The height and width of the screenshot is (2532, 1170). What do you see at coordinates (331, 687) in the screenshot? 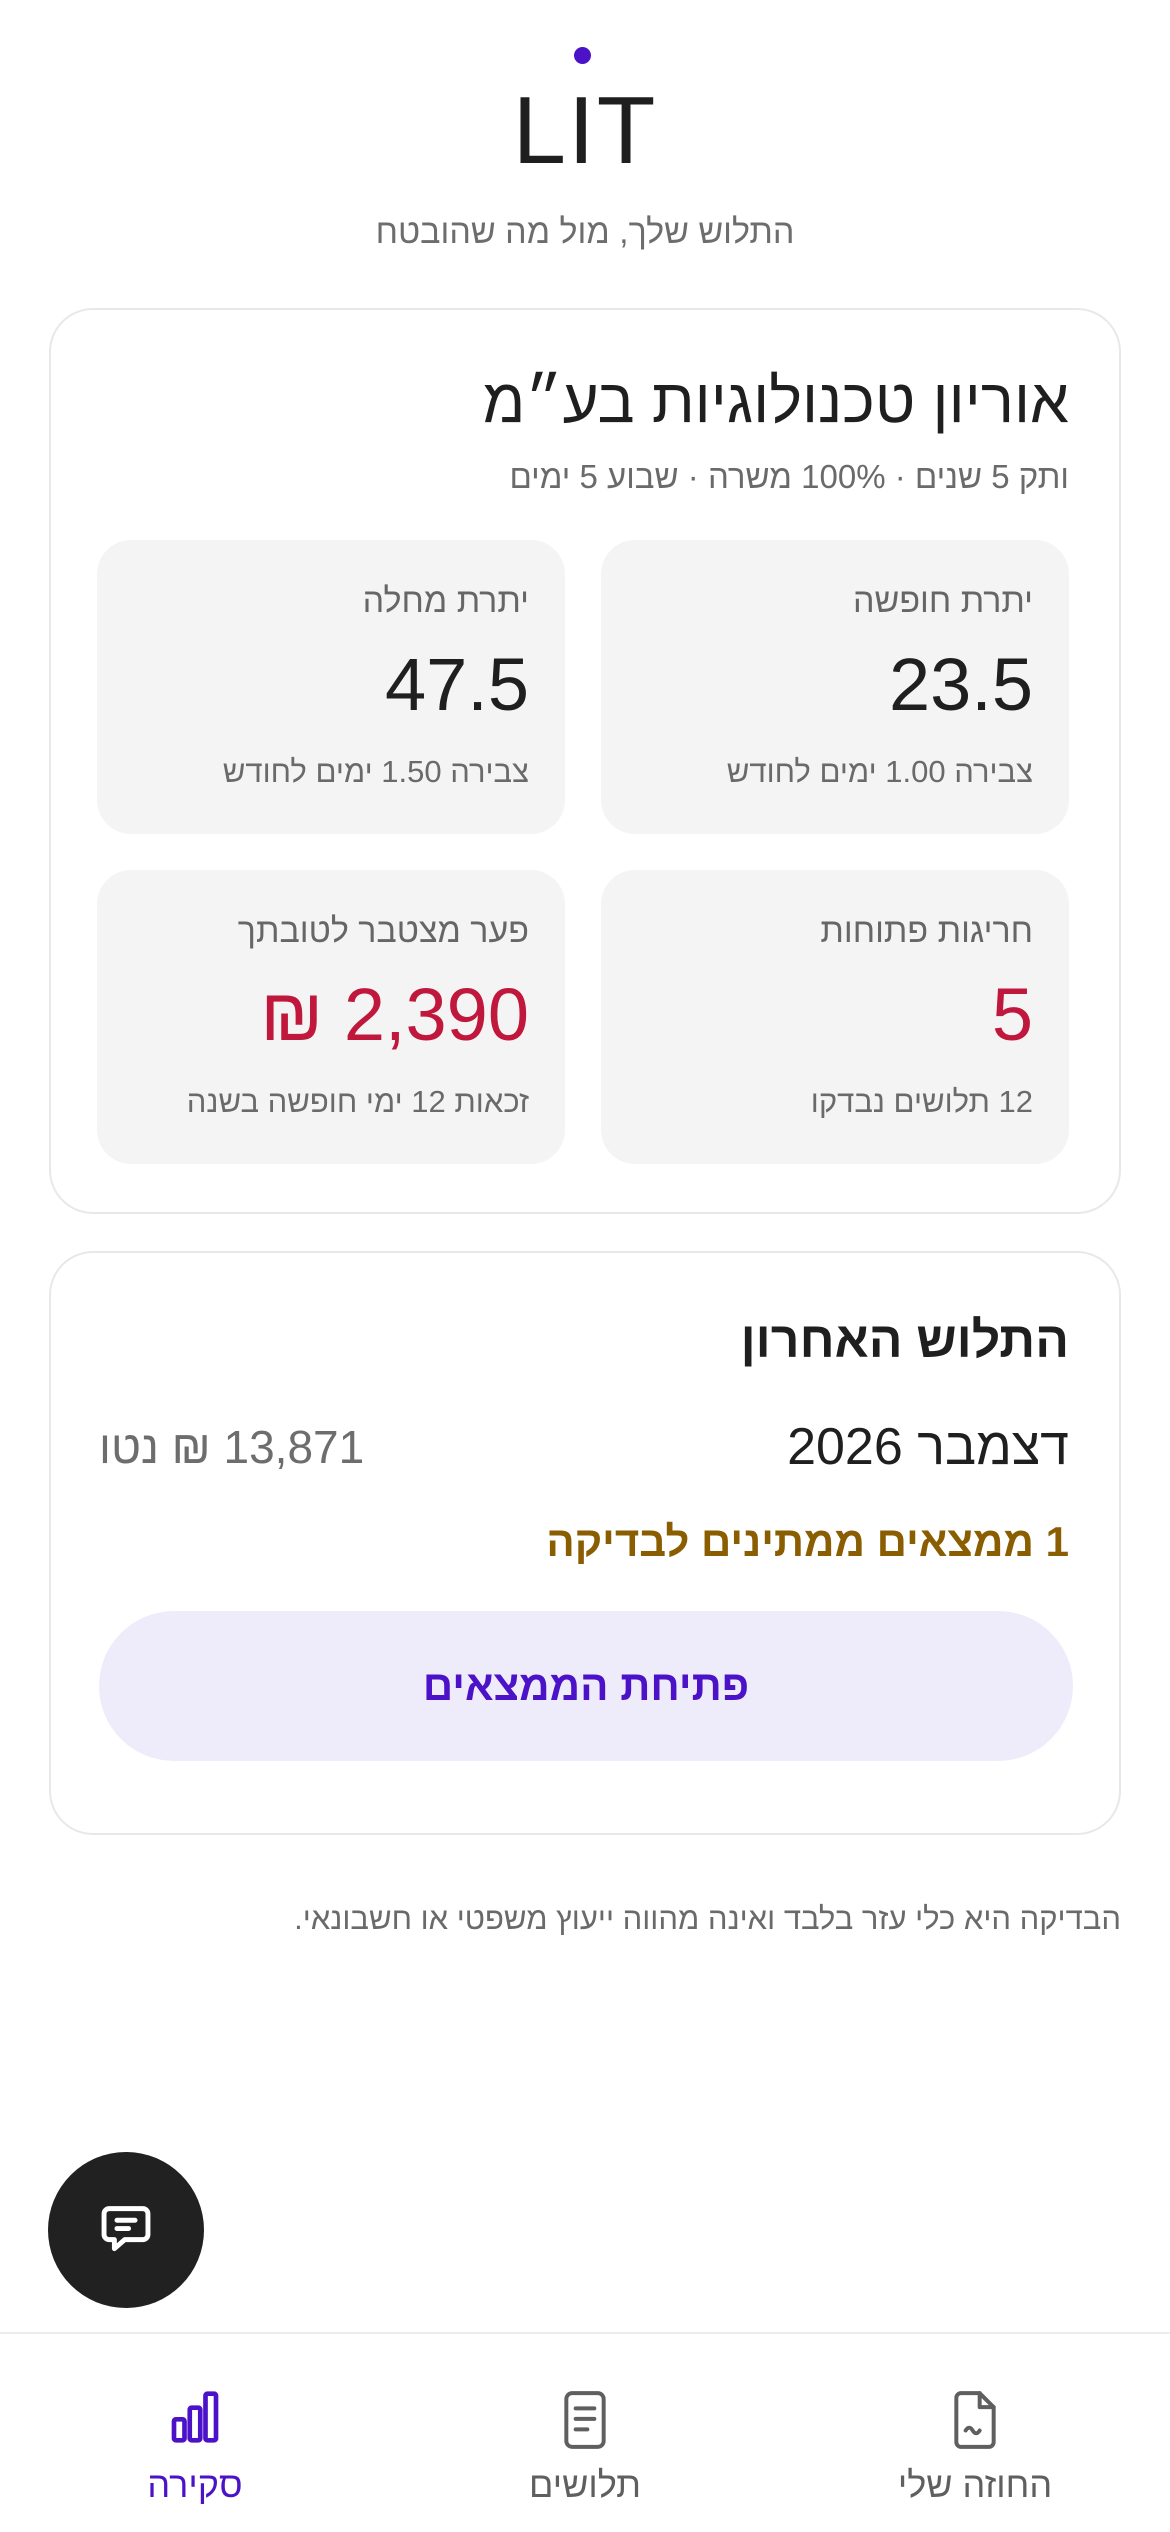
I see `sick-balance-tile: יתרת מחלה 47.5 צבירה 1.50 ימים לחודש` at bounding box center [331, 687].